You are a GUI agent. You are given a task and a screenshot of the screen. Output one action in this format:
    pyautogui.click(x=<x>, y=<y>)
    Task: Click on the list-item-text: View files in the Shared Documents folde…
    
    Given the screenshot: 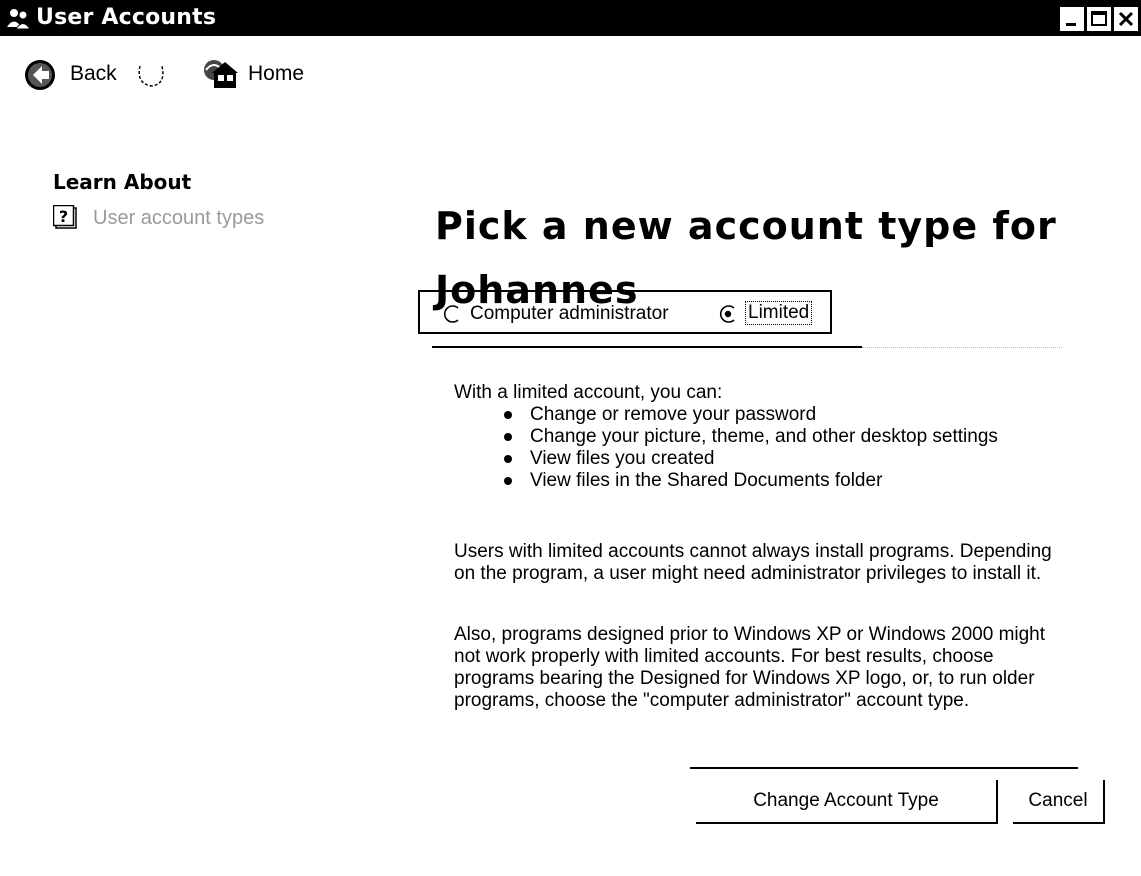 What is the action you would take?
    pyautogui.click(x=706, y=480)
    